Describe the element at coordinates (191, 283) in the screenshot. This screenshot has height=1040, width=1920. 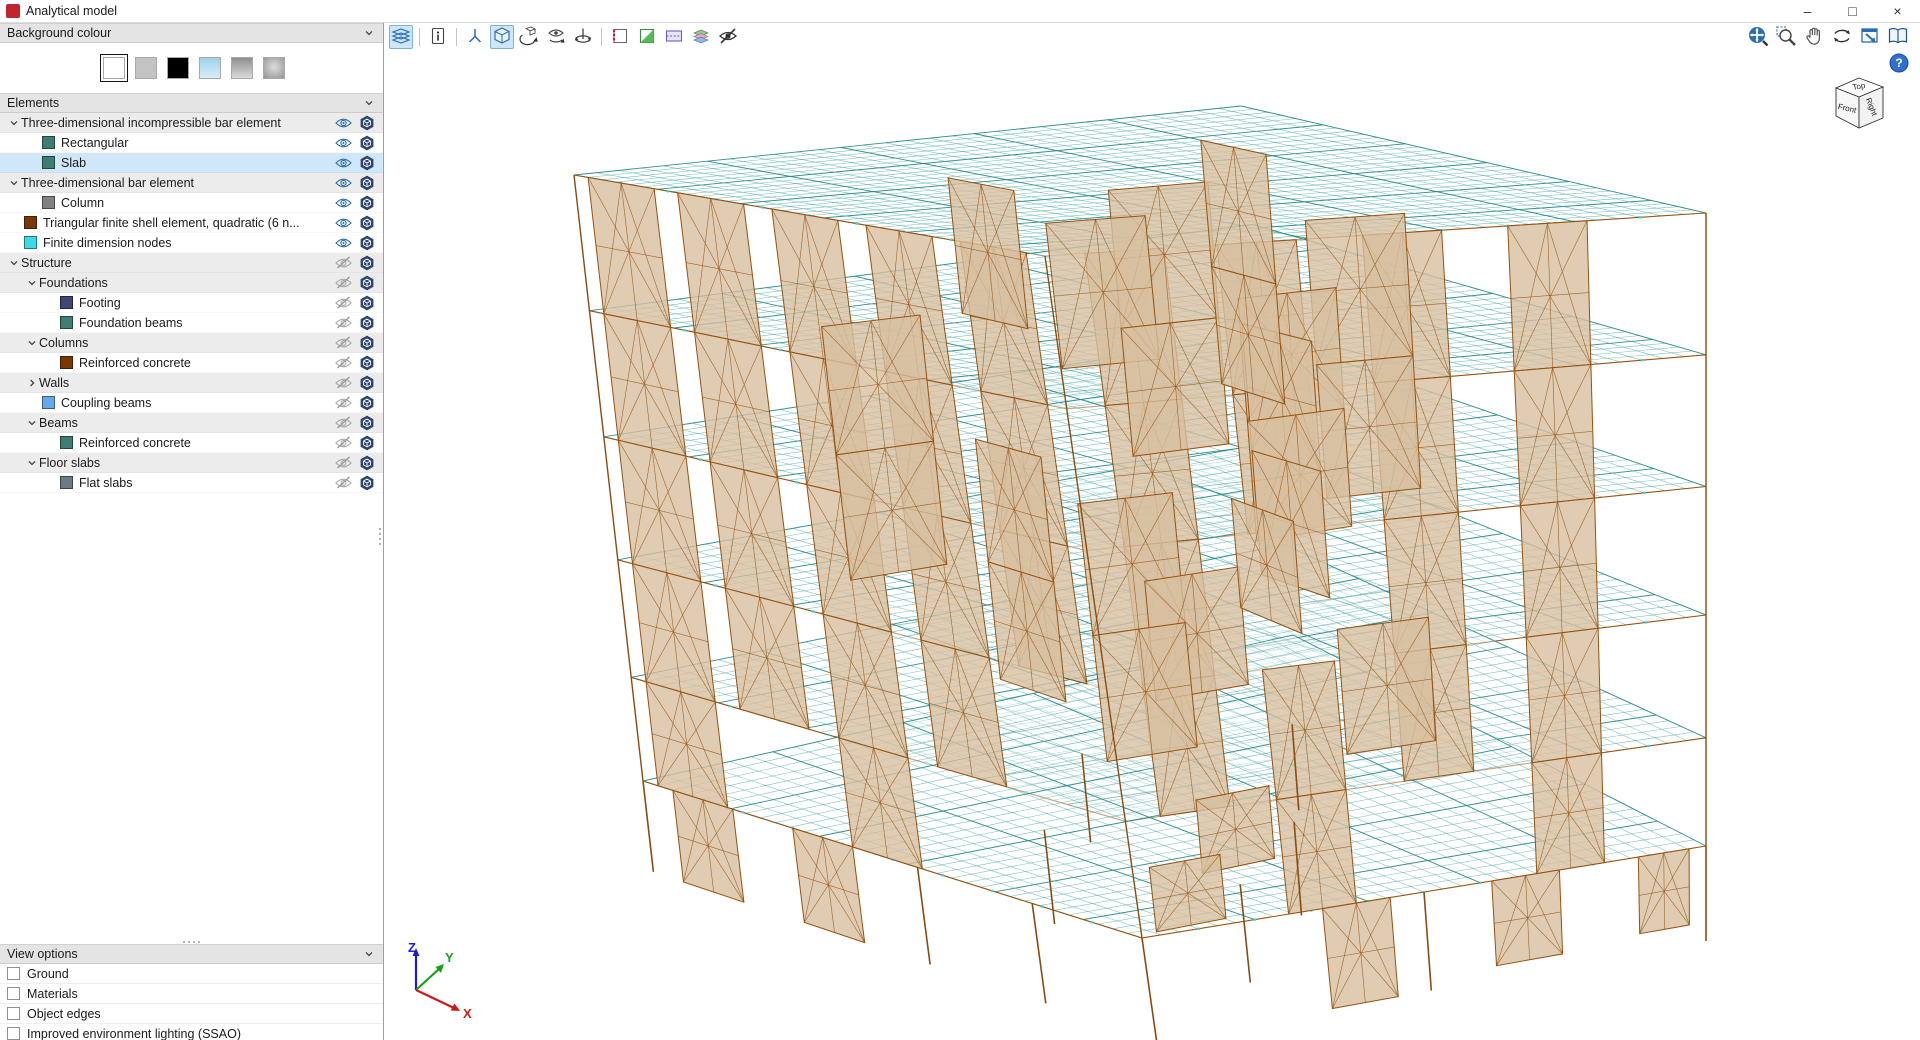
I see `tree-row-foundations: Foundations` at that location.